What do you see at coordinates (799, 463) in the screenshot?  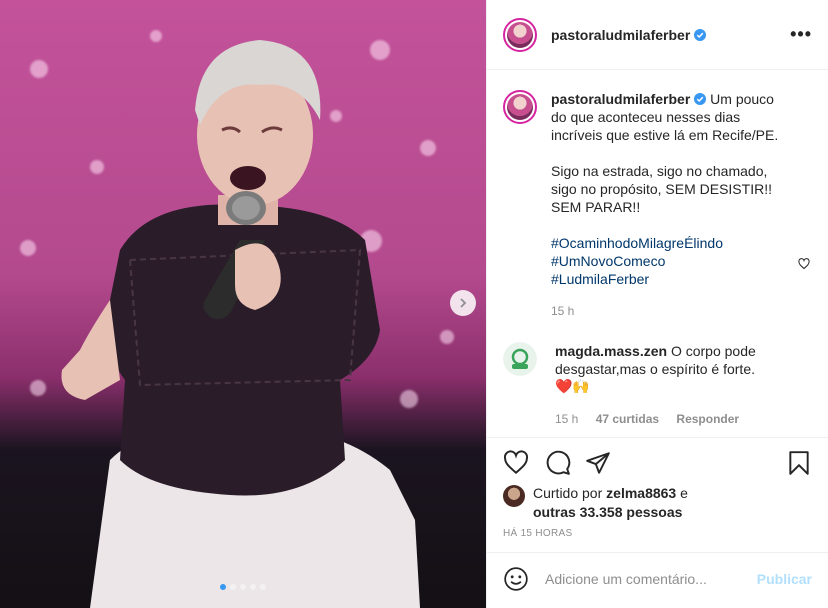 I see `save-bookmark-icon` at bounding box center [799, 463].